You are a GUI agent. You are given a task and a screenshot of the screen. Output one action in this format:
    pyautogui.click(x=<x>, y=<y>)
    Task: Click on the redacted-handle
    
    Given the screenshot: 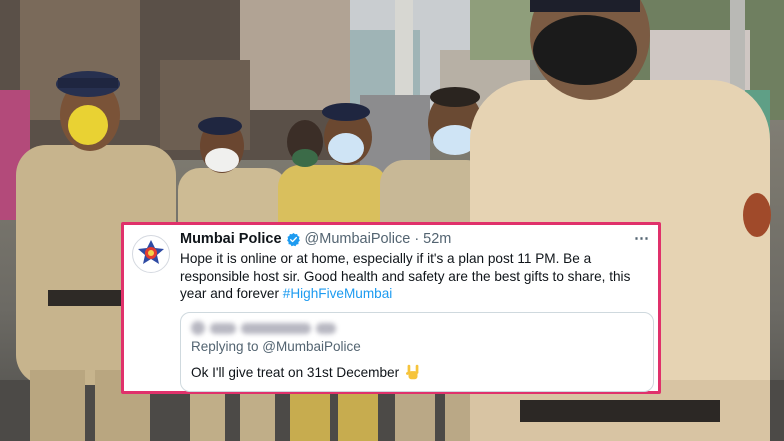 What is the action you would take?
    pyautogui.click(x=276, y=328)
    